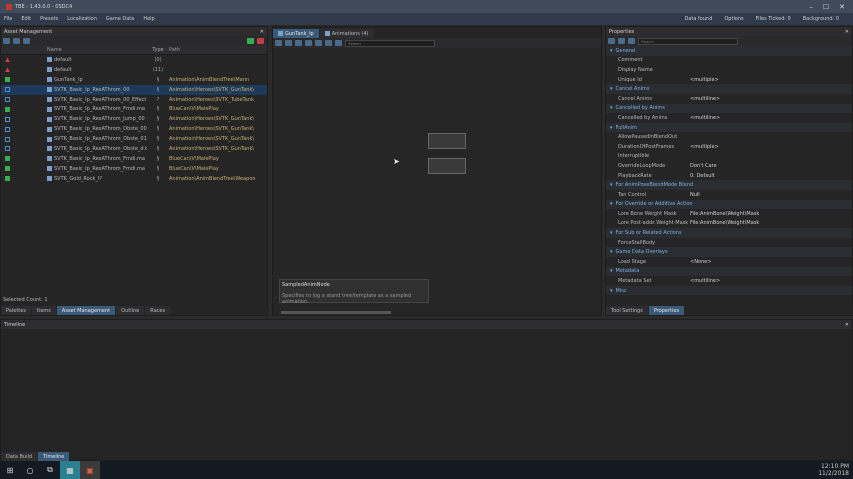  I want to click on property-row: DurationOfPostFrames <multiple>, so click(729, 147).